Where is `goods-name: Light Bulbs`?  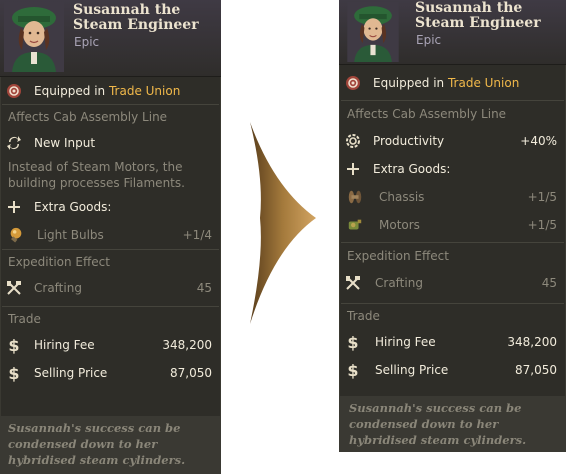 goods-name: Light Bulbs is located at coordinates (70, 235).